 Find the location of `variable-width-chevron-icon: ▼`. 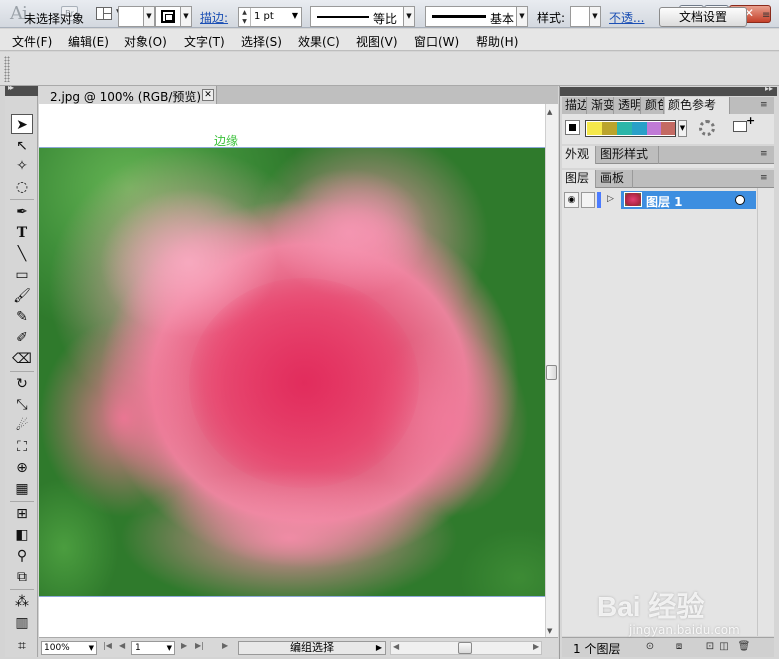

variable-width-chevron-icon: ▼ is located at coordinates (409, 16).